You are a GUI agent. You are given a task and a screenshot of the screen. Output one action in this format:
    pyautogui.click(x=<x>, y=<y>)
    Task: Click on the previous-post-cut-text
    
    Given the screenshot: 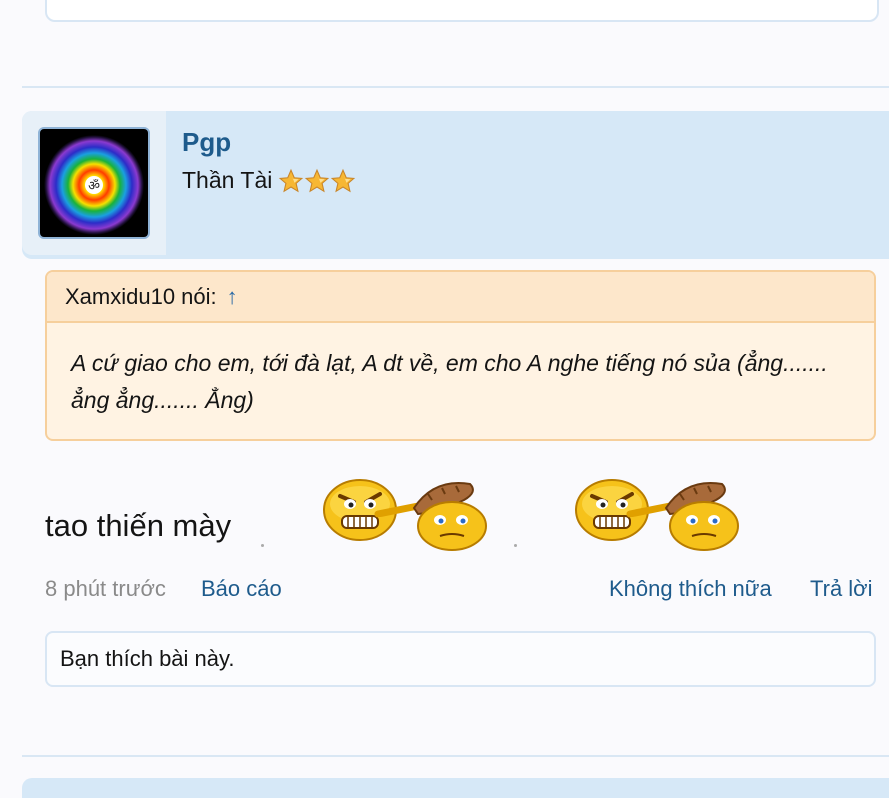 What is the action you would take?
    pyautogui.click(x=462, y=2)
    